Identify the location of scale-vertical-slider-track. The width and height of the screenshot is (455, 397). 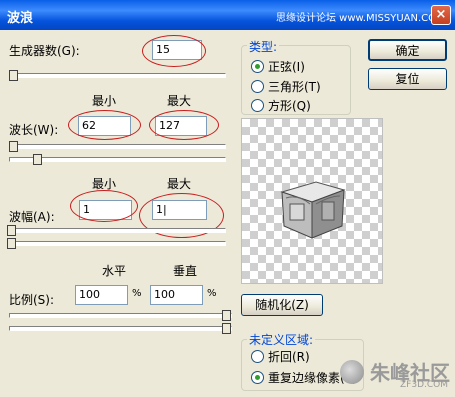
(120, 328).